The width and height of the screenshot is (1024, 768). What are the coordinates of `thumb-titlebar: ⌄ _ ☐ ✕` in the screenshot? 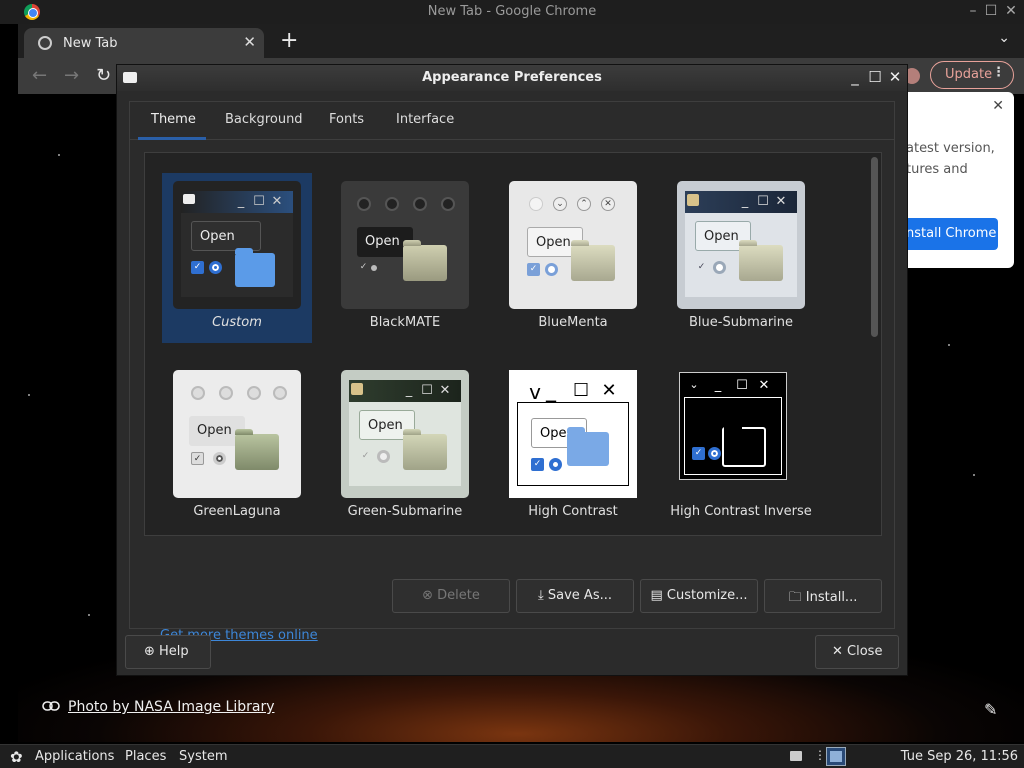 It's located at (735, 386).